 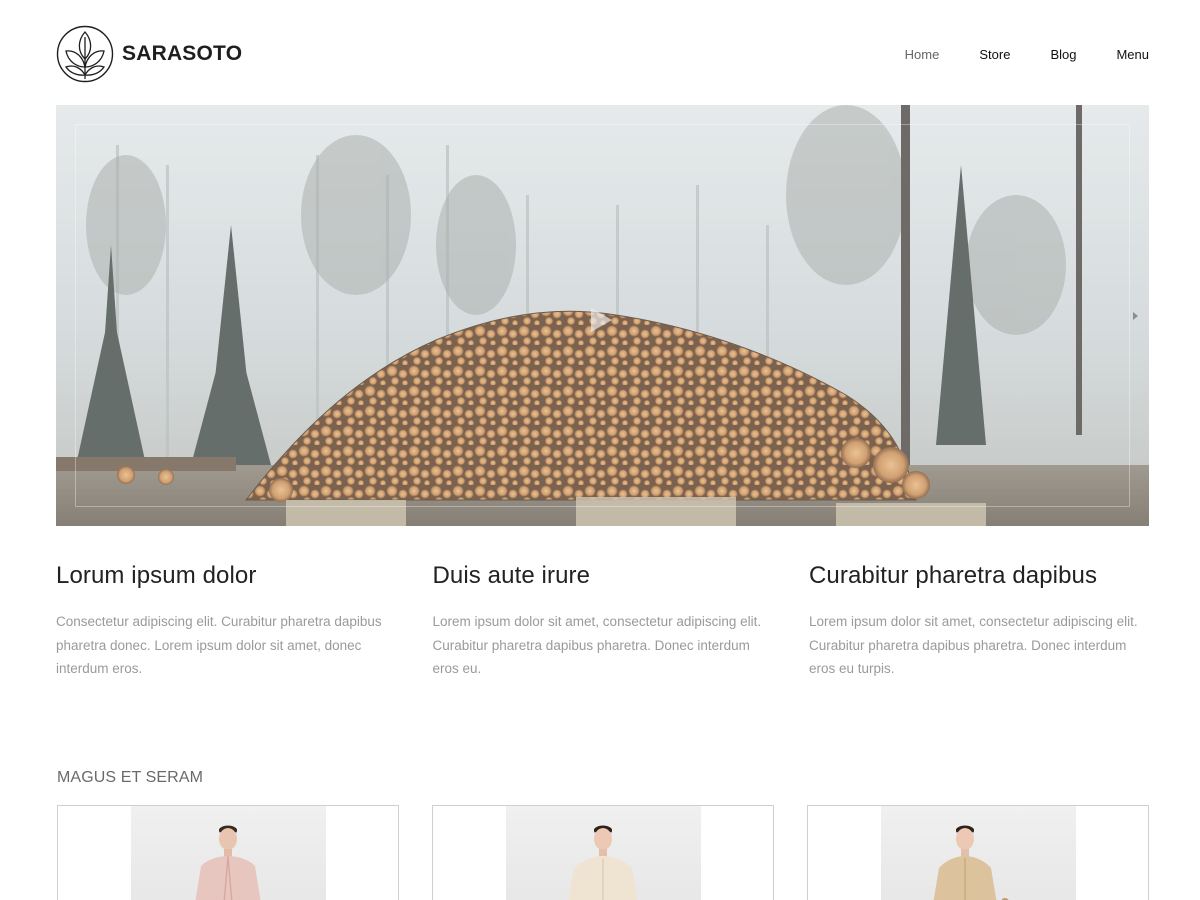 I want to click on nav-item-home: Home, so click(x=922, y=54).